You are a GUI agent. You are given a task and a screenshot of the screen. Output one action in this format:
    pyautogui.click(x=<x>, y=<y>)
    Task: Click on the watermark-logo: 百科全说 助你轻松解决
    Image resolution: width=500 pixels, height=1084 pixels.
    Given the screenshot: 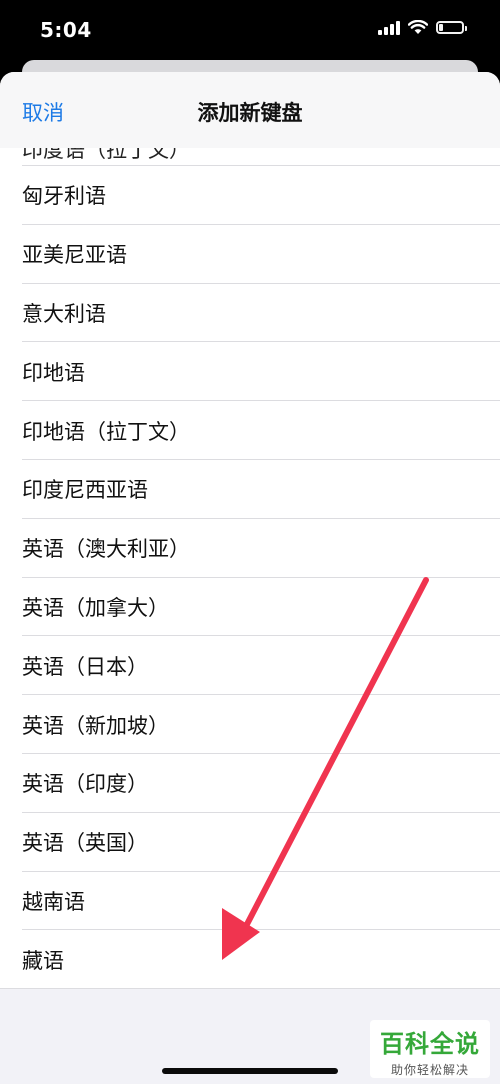 What is the action you would take?
    pyautogui.click(x=430, y=1049)
    